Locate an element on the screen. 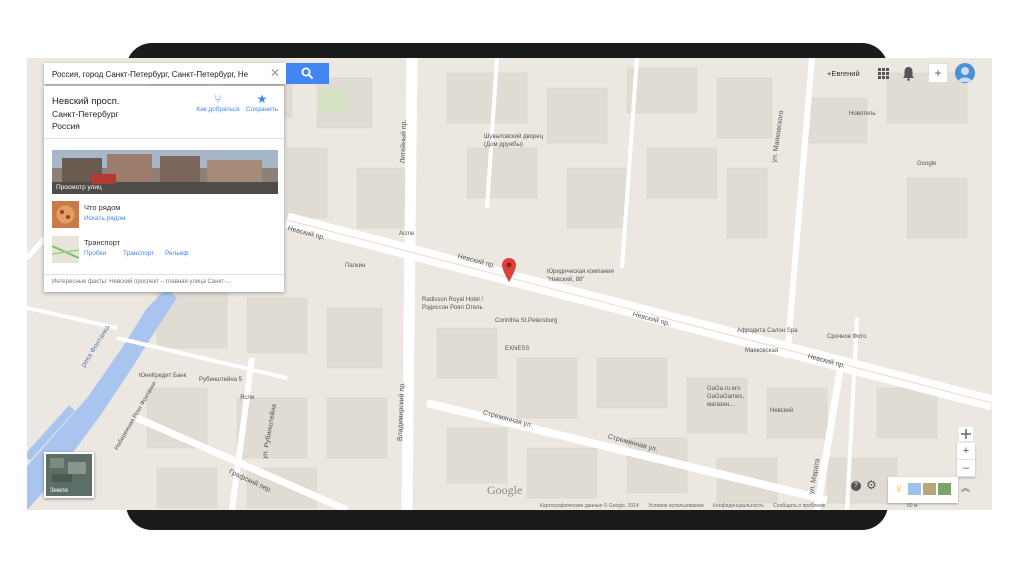  save-label: Сохранить is located at coordinates (262, 109).